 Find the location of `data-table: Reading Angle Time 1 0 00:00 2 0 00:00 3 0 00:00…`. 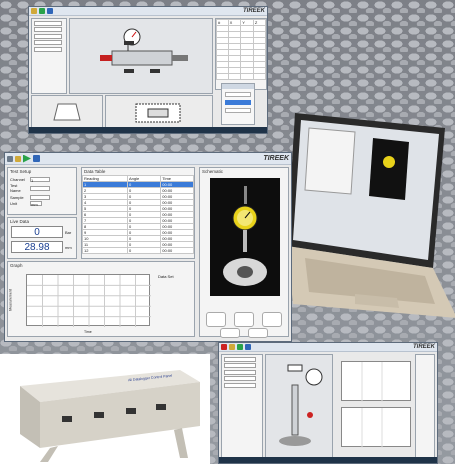

data-table: Reading Angle Time 1 0 00:00 2 0 00:00 3 0 00:00… is located at coordinates (138, 214).